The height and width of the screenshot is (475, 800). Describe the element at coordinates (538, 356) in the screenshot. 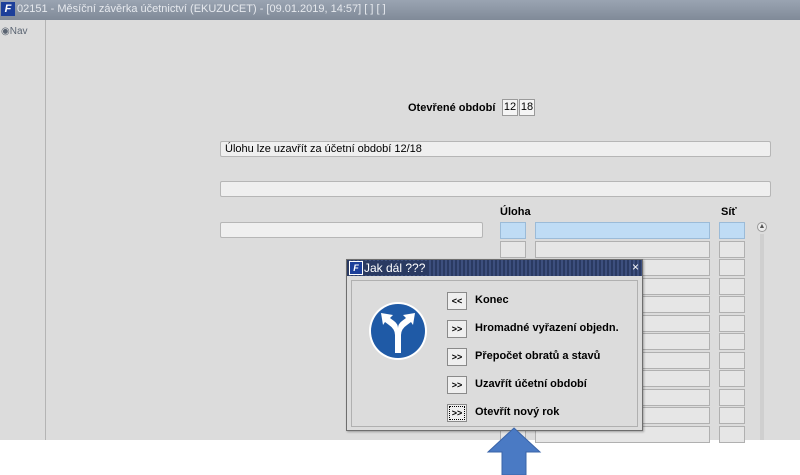

I see `prepocet-label: Přepočet obratů a stavů` at that location.